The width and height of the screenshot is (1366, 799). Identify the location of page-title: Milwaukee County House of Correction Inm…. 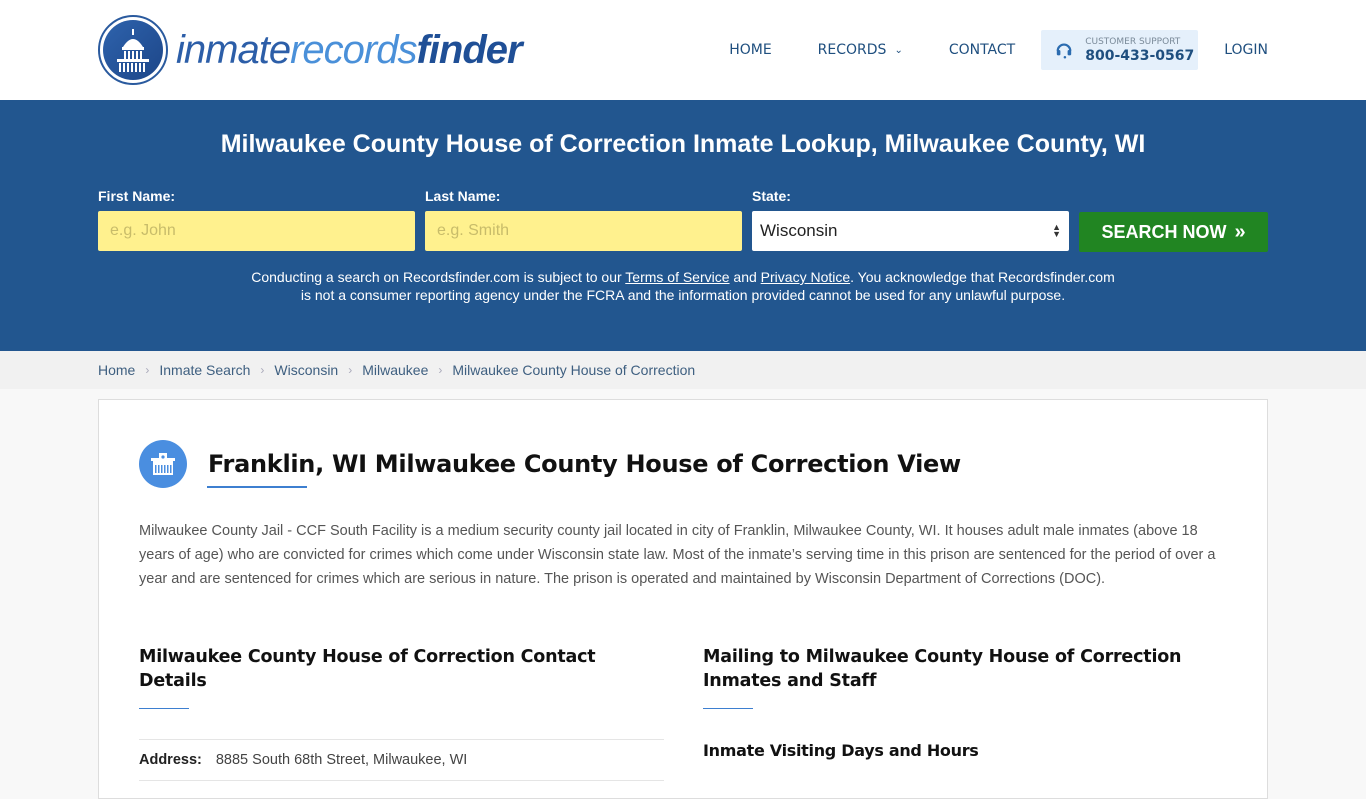
(683, 144).